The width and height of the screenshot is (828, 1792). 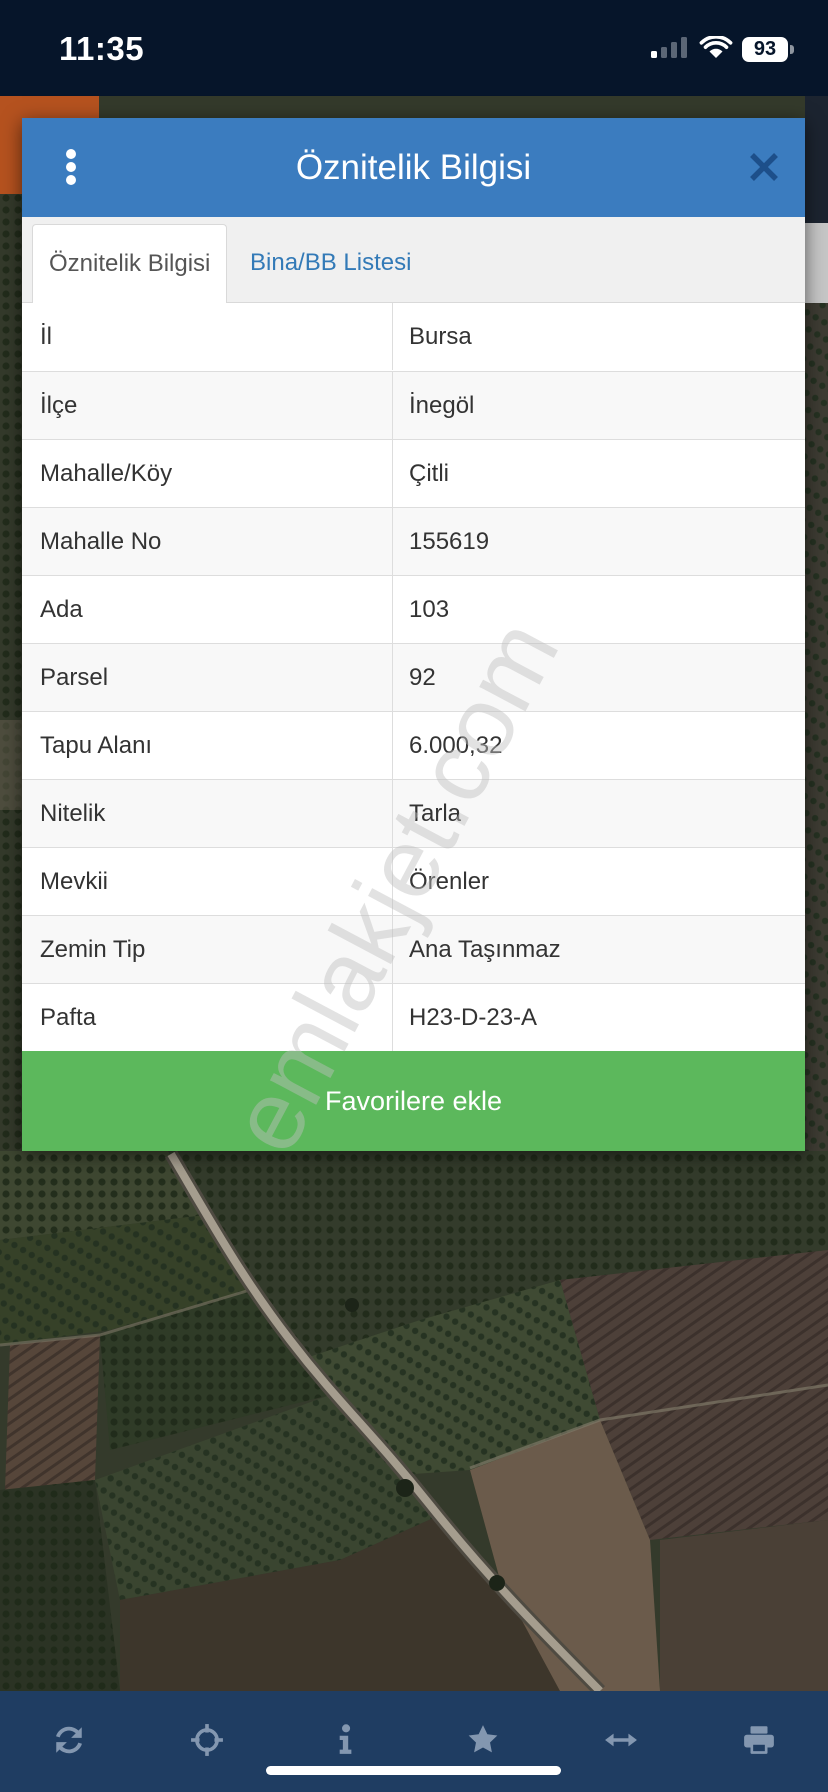 What do you see at coordinates (764, 167) in the screenshot?
I see `close-icon` at bounding box center [764, 167].